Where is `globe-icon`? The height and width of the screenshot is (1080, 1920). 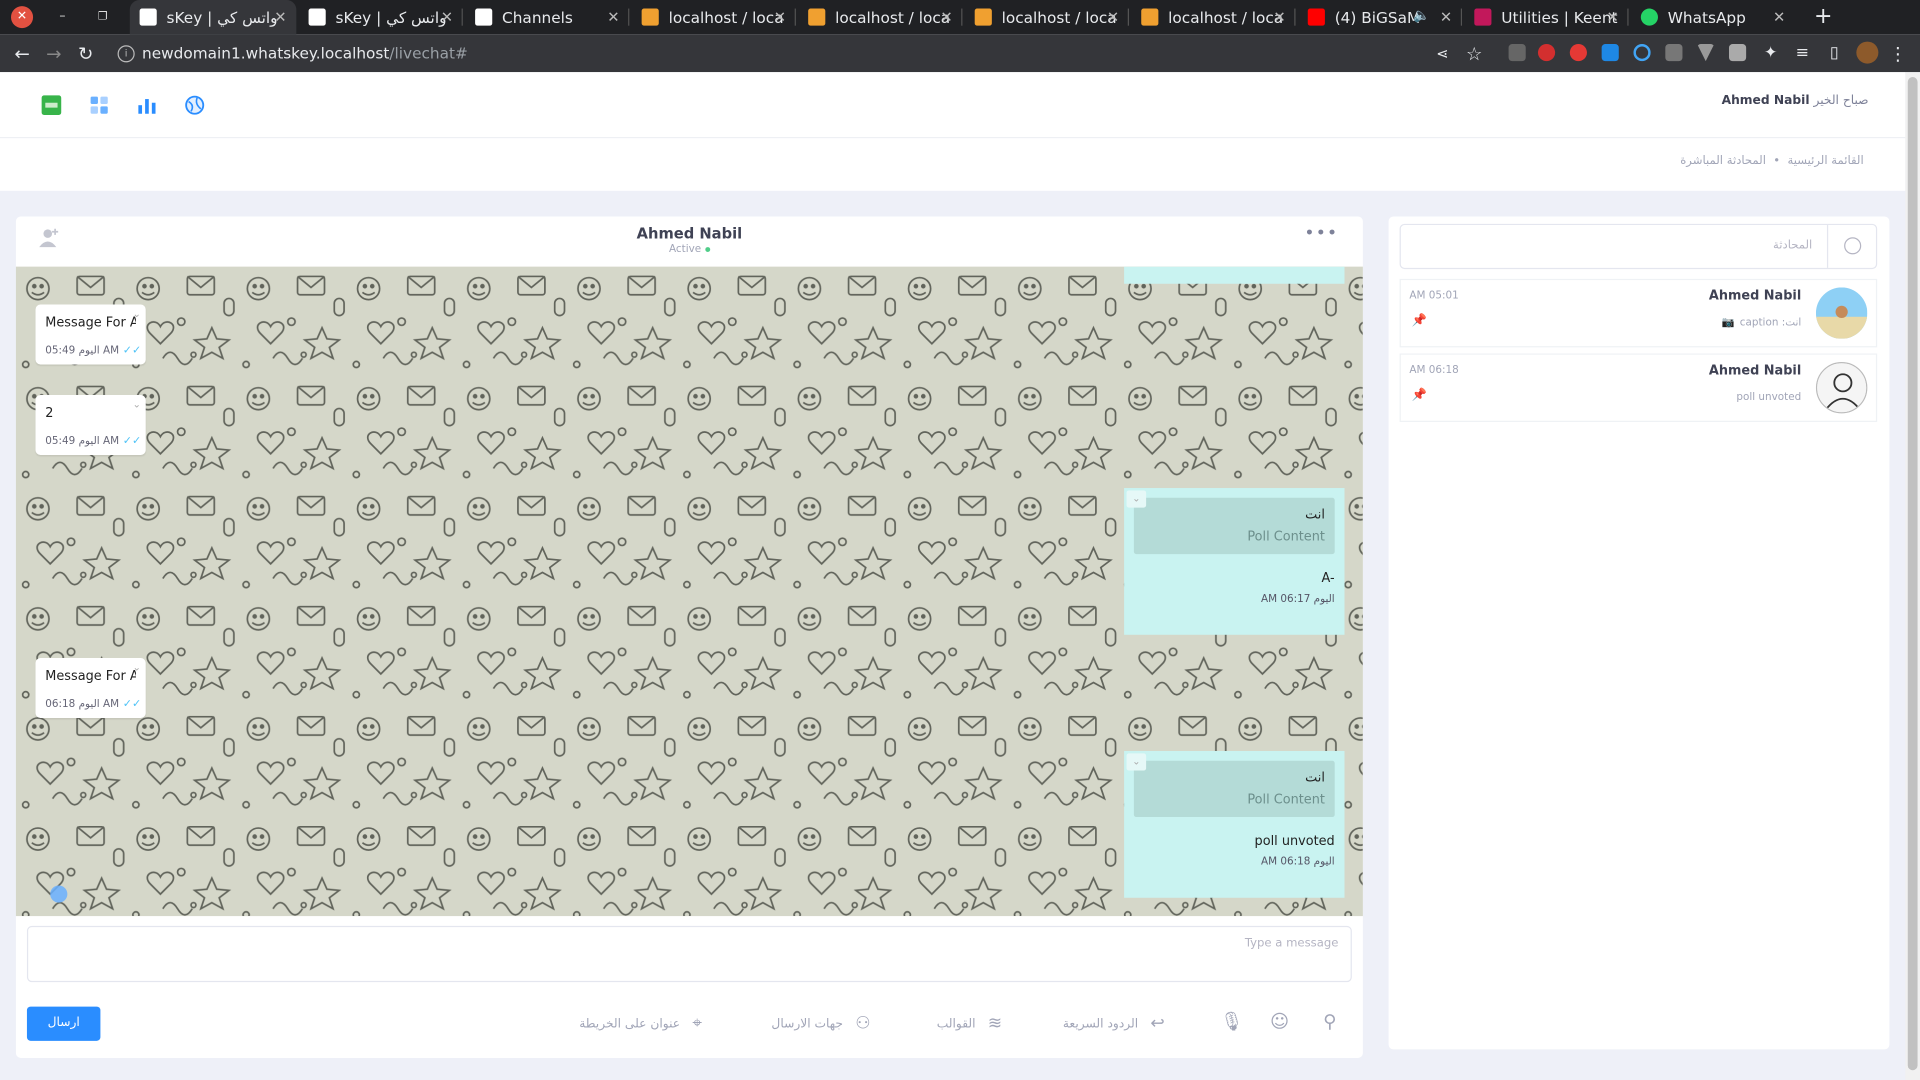
globe-icon is located at coordinates (195, 105).